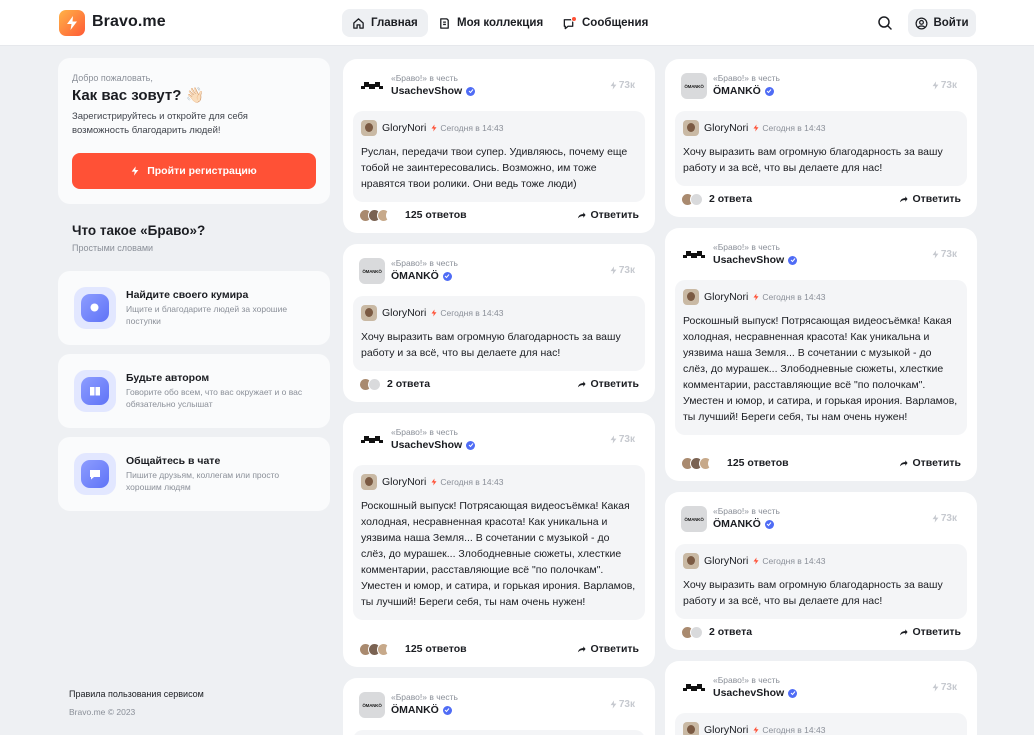 This screenshot has width=1034, height=735. I want to click on feature-title: Найдите своего кумира, so click(187, 295).